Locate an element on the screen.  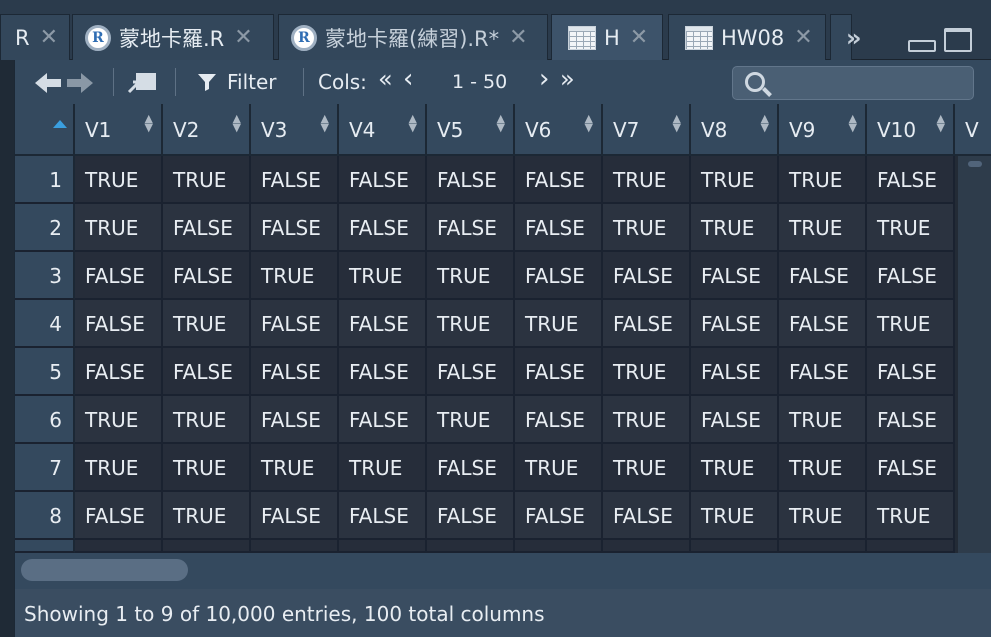
row-number-header is located at coordinates (45, 130).